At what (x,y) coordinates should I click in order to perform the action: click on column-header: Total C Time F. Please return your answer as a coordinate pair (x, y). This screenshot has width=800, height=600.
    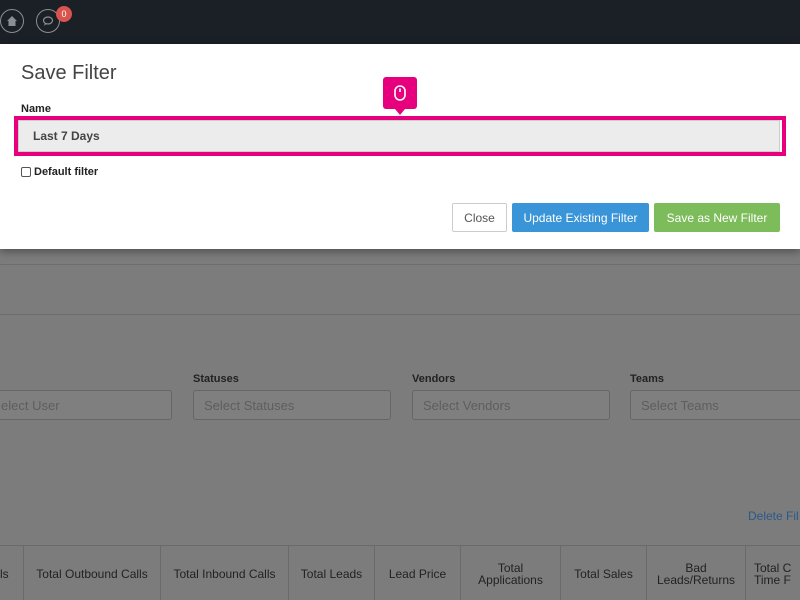
    Looking at the image, I should click on (773, 573).